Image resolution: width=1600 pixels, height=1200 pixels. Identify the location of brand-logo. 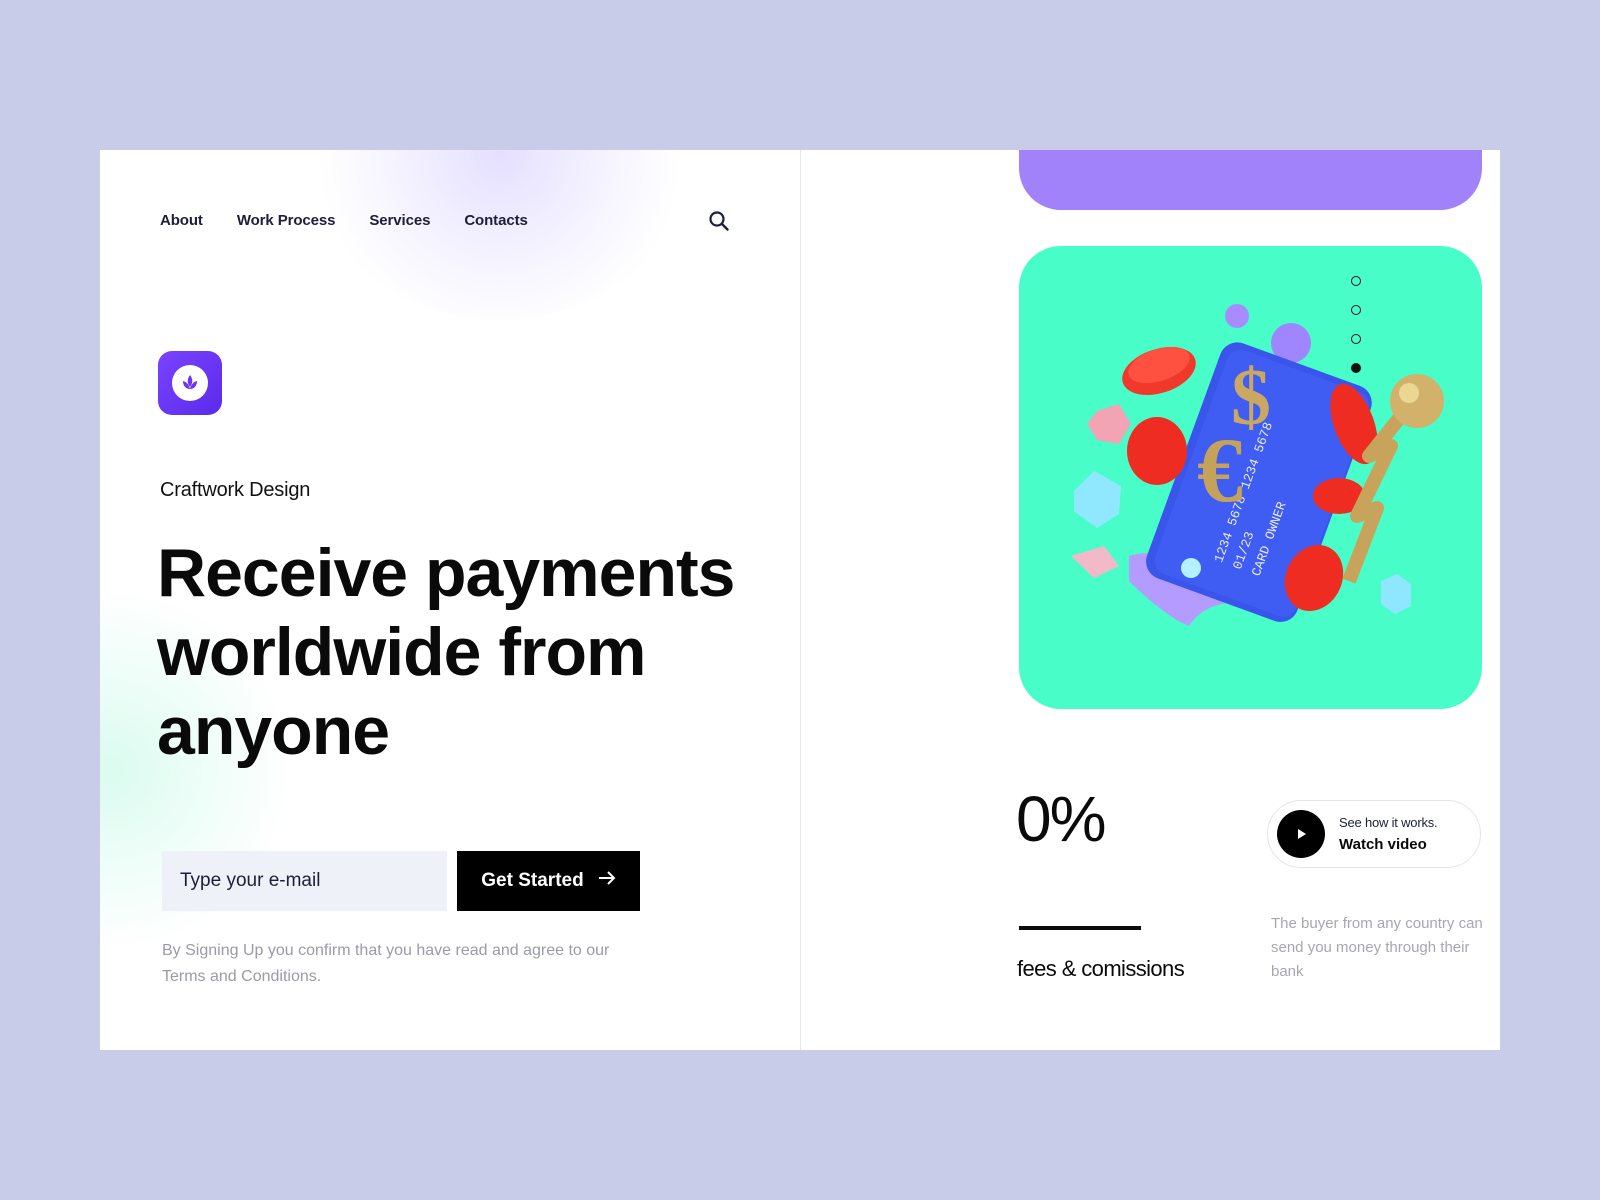
(190, 383).